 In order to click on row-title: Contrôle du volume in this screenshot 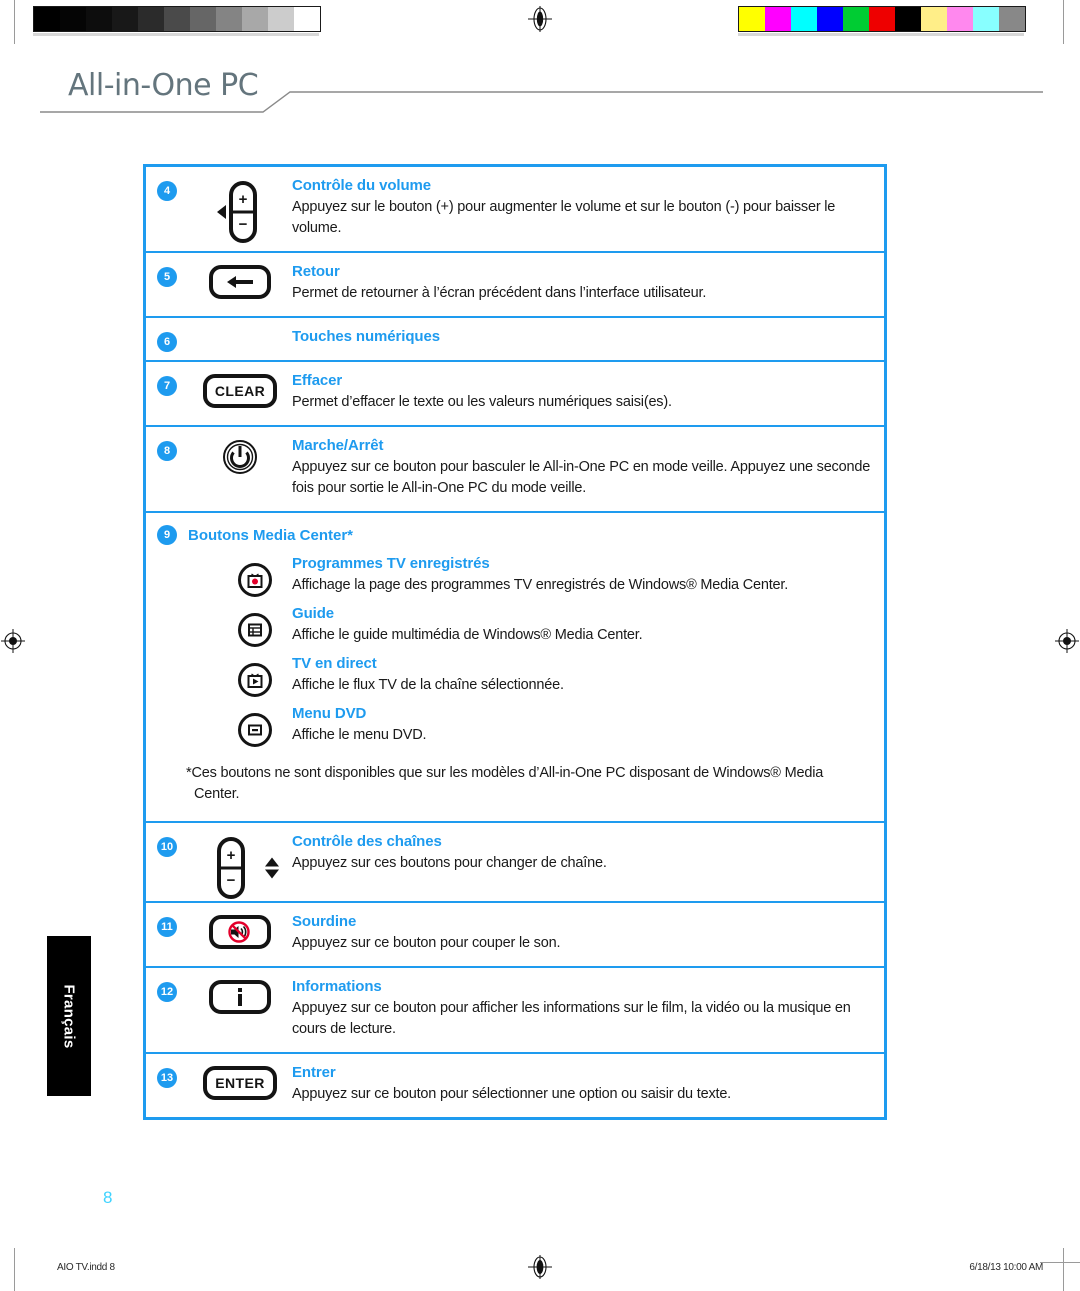, I will do `click(362, 185)`.